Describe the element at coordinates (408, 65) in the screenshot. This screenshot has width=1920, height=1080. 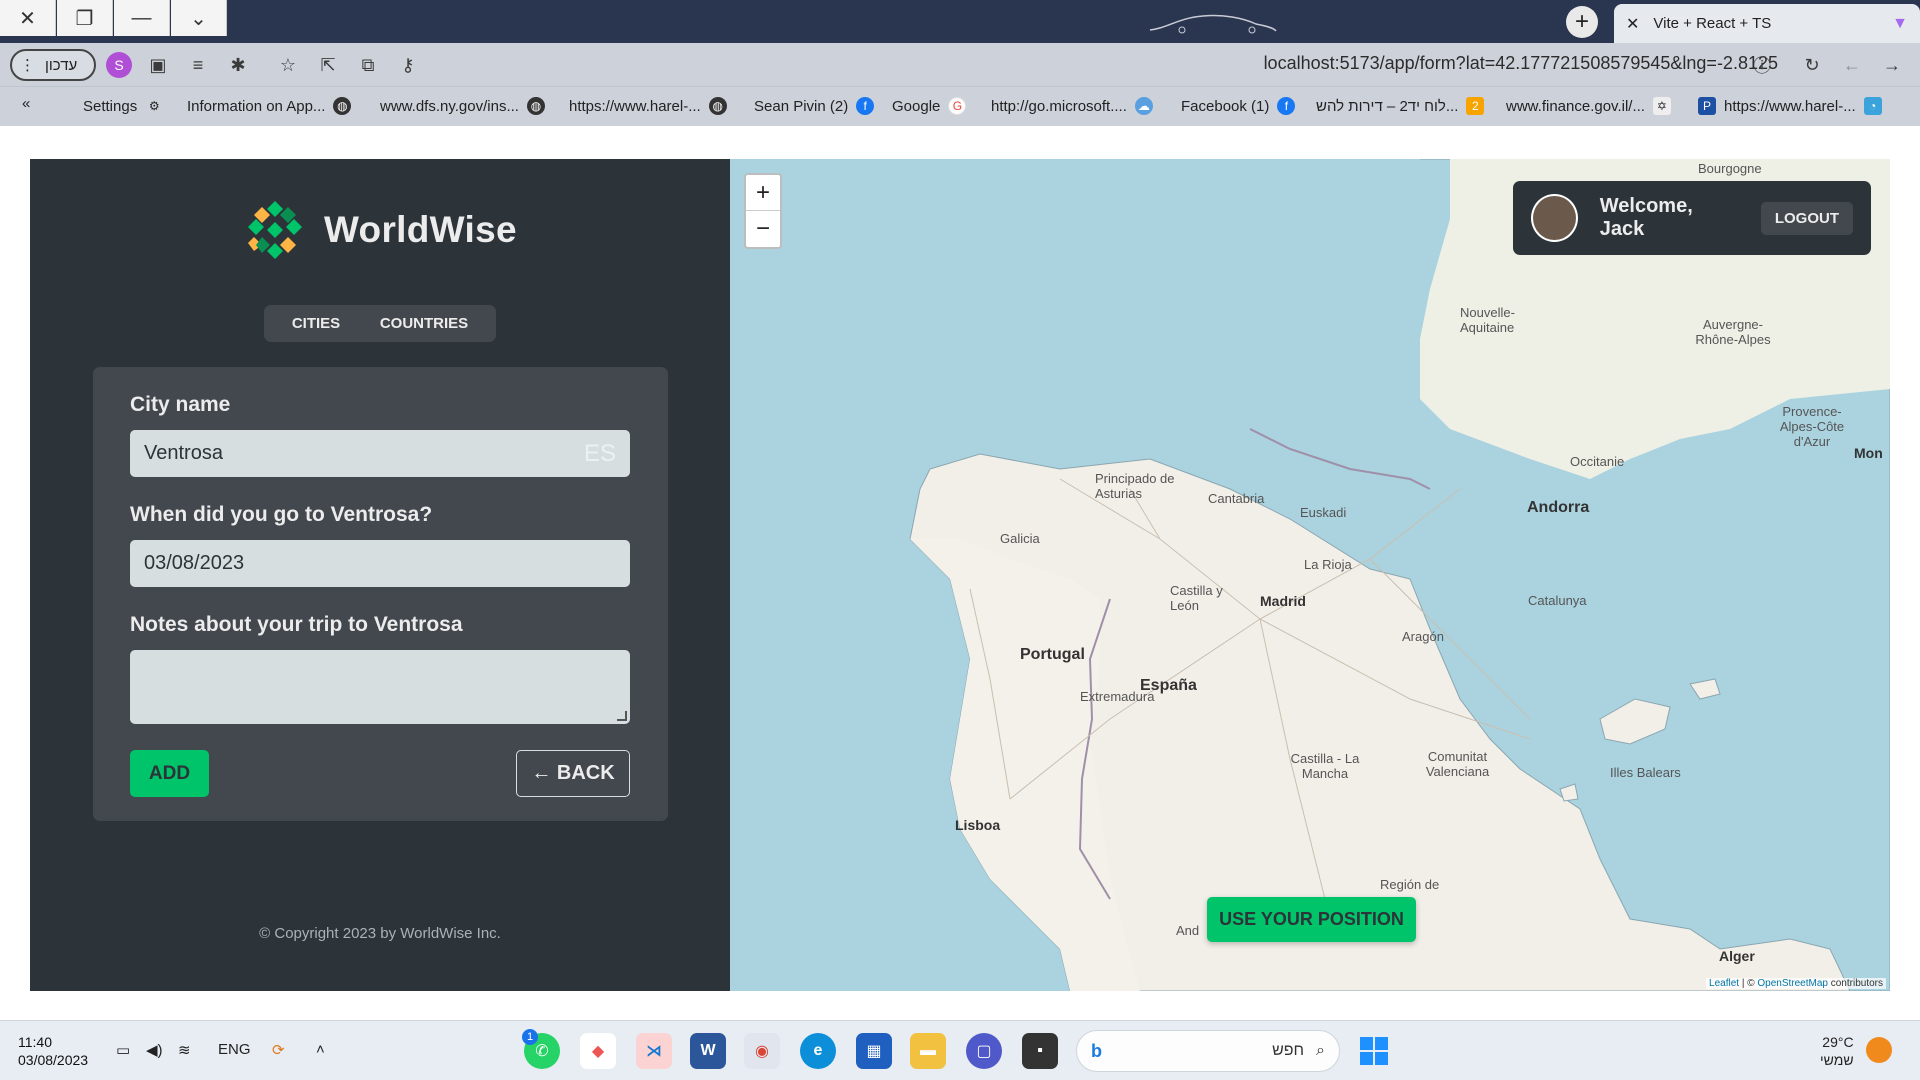
I see `key-icon: ⚷` at that location.